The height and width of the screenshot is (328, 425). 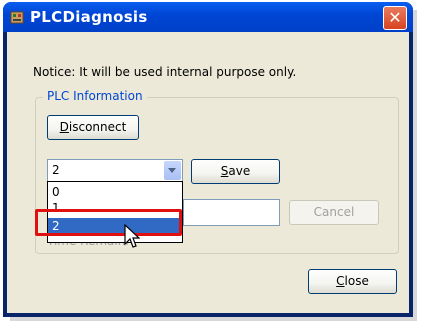 I want to click on cancel-button: Cancel, so click(x=334, y=212).